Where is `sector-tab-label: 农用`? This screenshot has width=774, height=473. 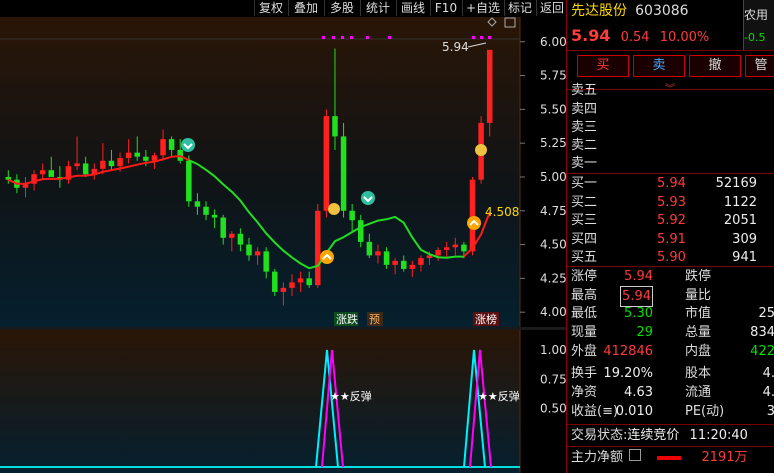
sector-tab-label: 农用 is located at coordinates (756, 15).